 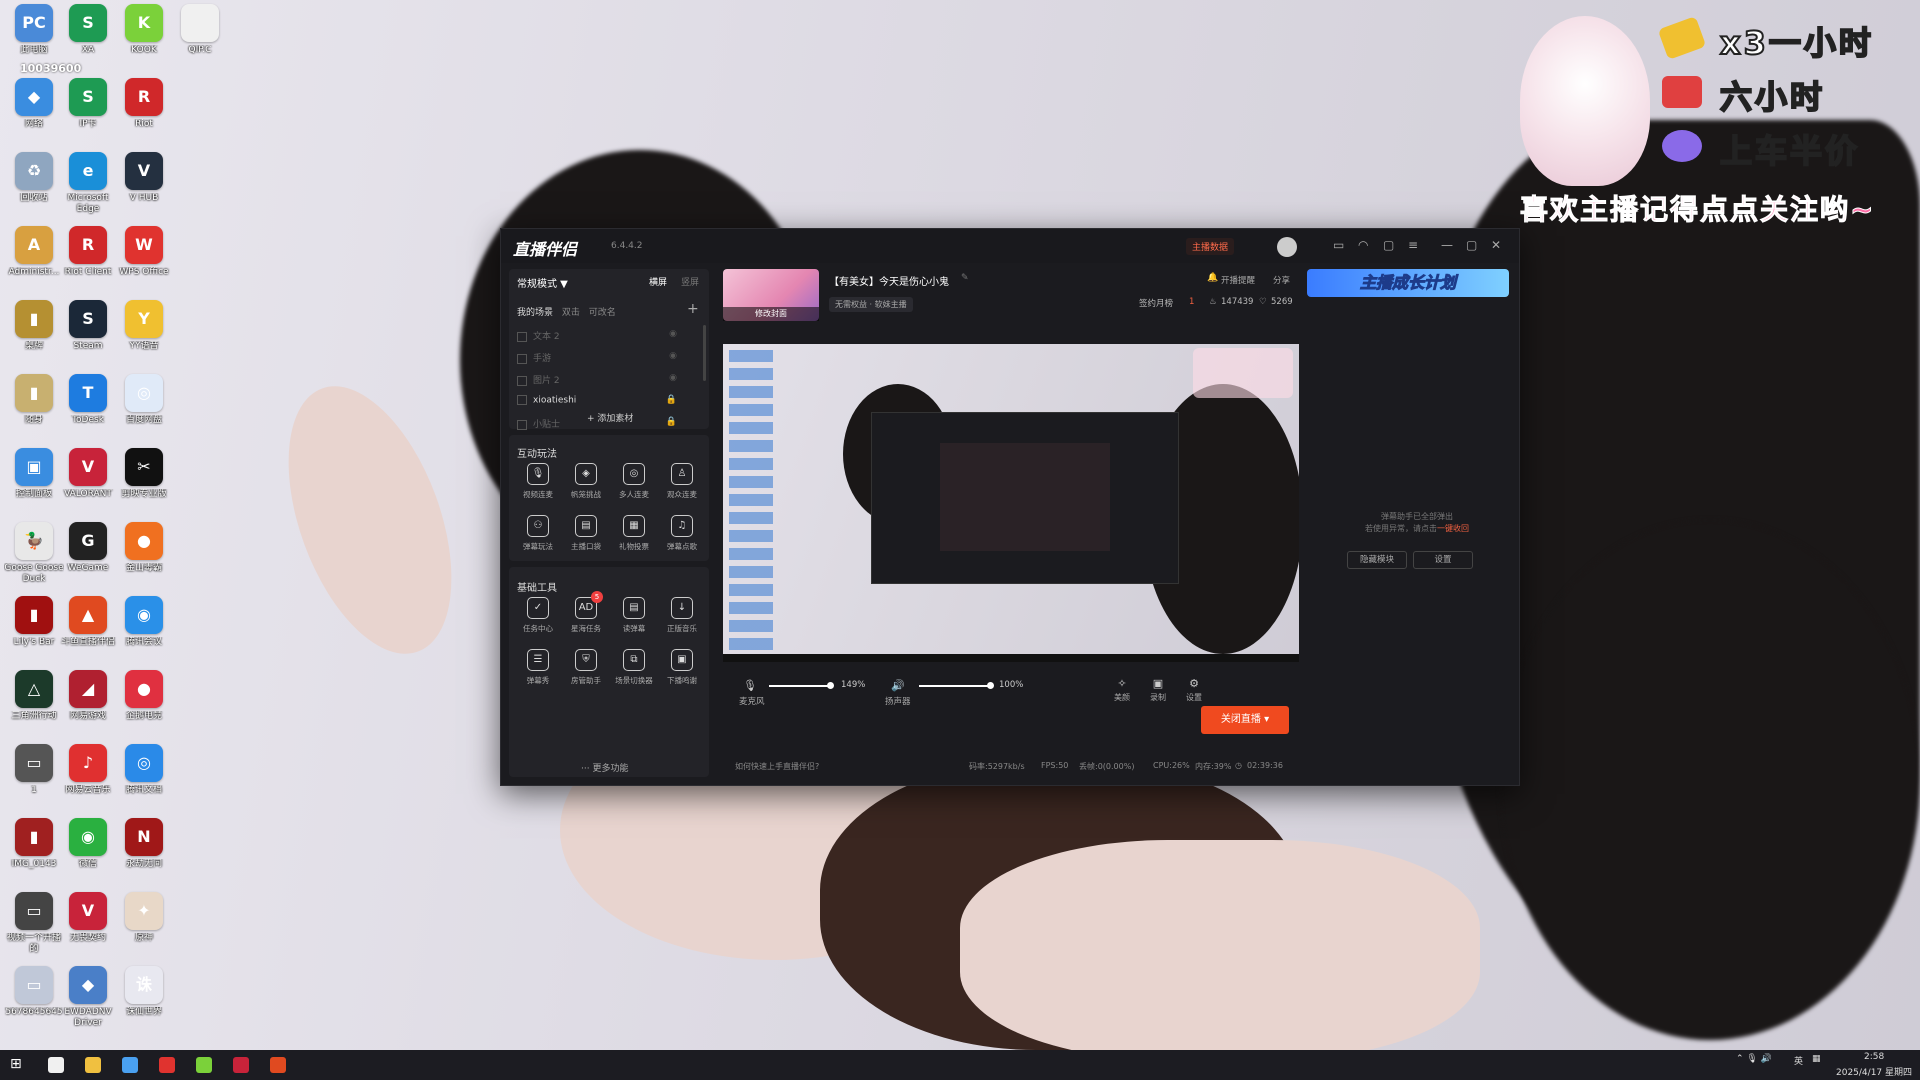 What do you see at coordinates (830, 685) in the screenshot?
I see `mic-slider-knob` at bounding box center [830, 685].